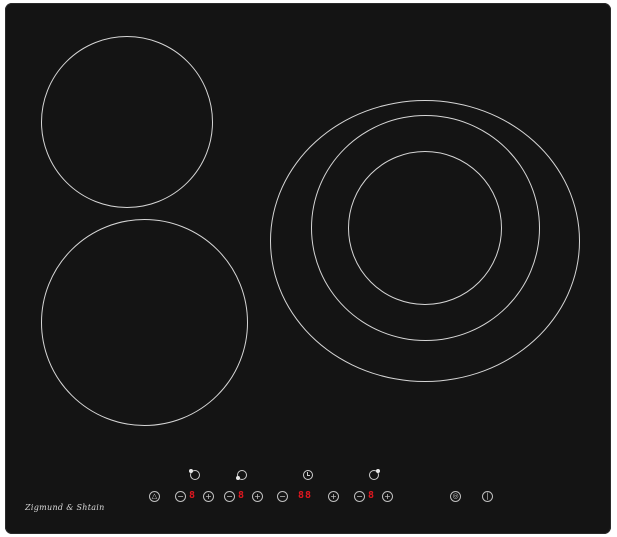 The height and width of the screenshot is (537, 617). What do you see at coordinates (65, 507) in the screenshot?
I see `brand-logo: Zigmund & Shtain` at bounding box center [65, 507].